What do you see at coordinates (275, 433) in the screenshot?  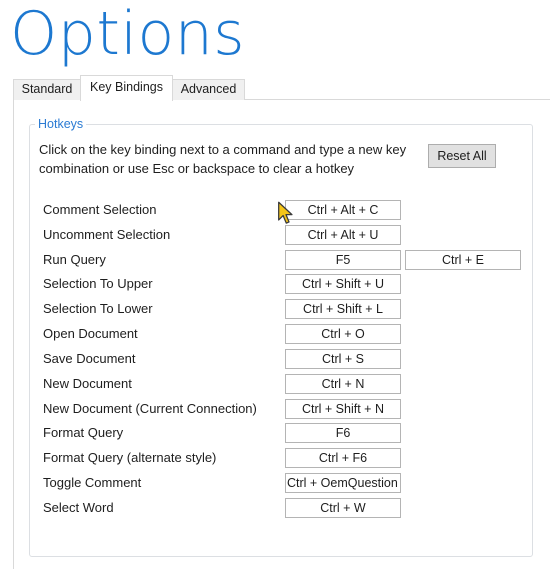 I see `hotkey-row: Format Query F6` at bounding box center [275, 433].